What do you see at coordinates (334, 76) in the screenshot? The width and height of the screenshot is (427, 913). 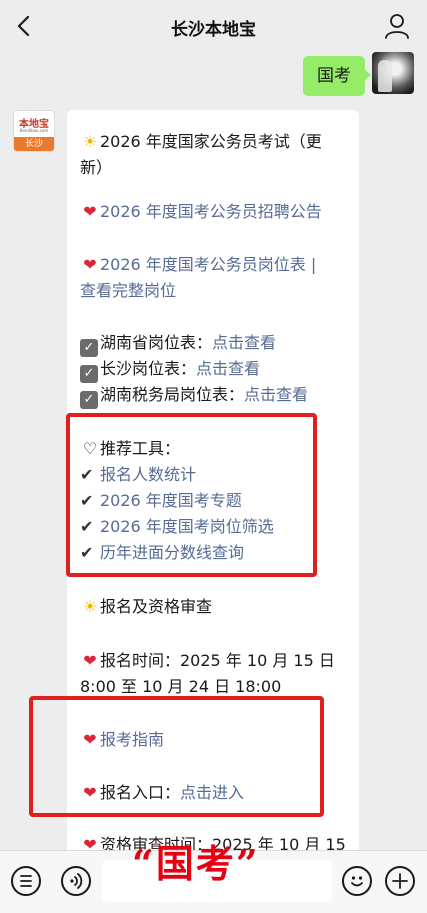 I see `user-message-text: 国考` at bounding box center [334, 76].